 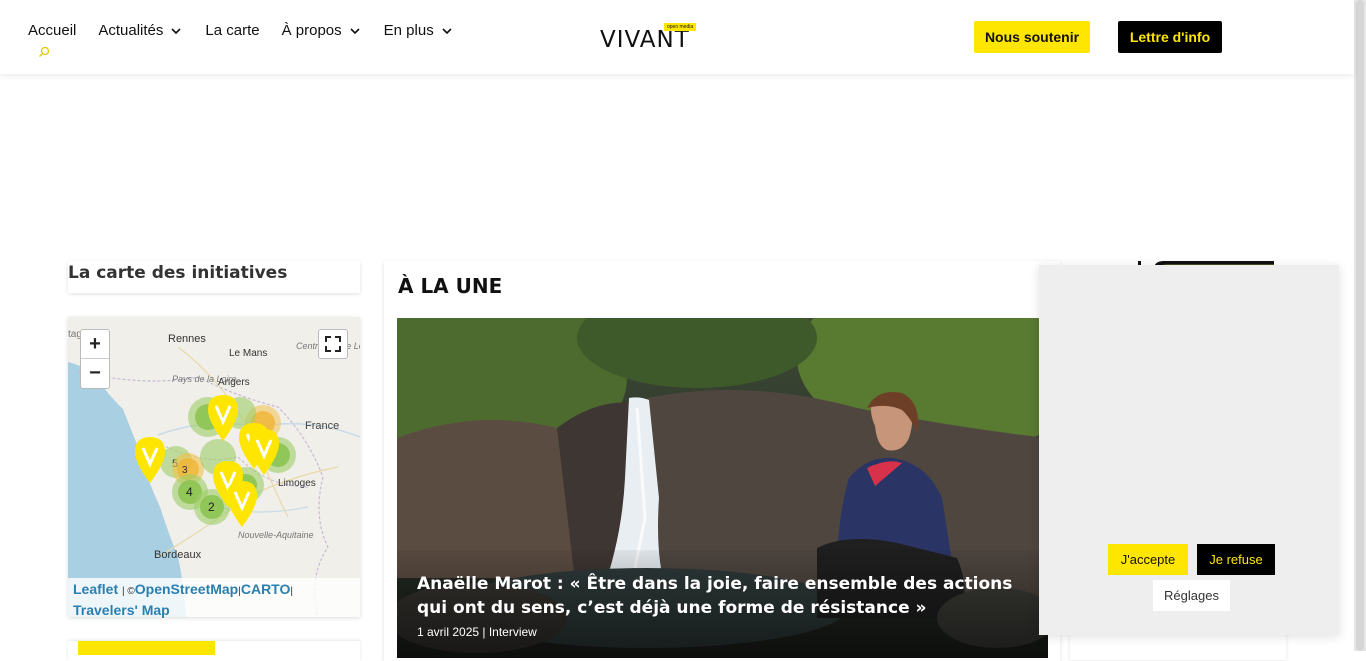 What do you see at coordinates (650, 38) in the screenshot?
I see `site-logo: VIVANT open media` at bounding box center [650, 38].